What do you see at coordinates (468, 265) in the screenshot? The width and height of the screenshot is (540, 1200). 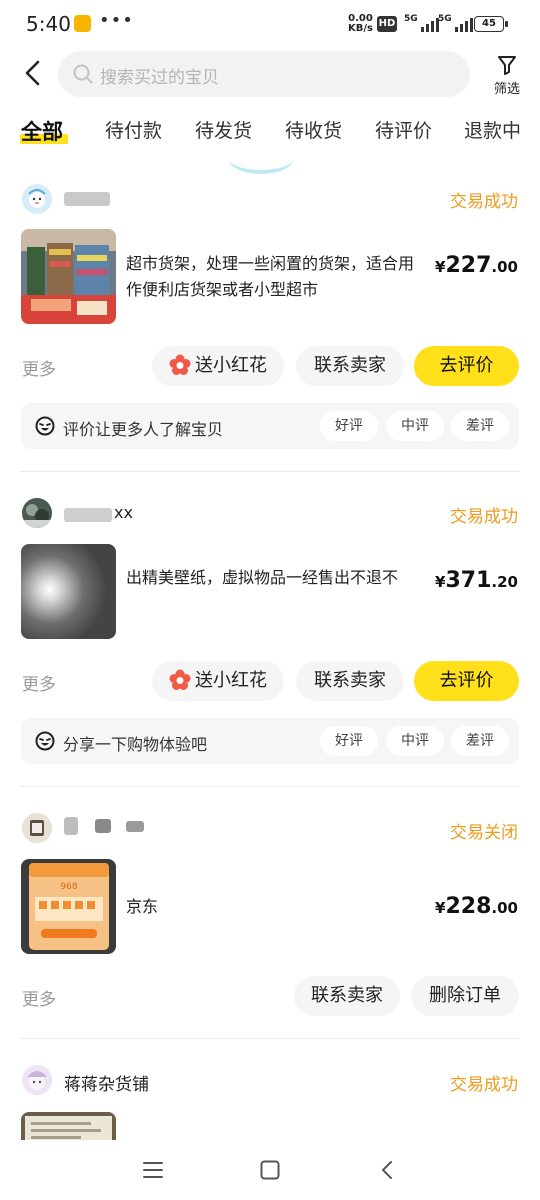 I see `price-integer: 227` at bounding box center [468, 265].